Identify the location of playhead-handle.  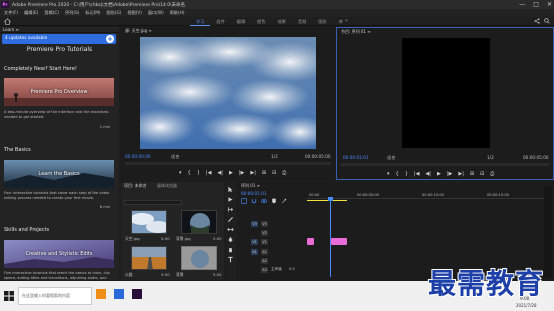
(330, 199).